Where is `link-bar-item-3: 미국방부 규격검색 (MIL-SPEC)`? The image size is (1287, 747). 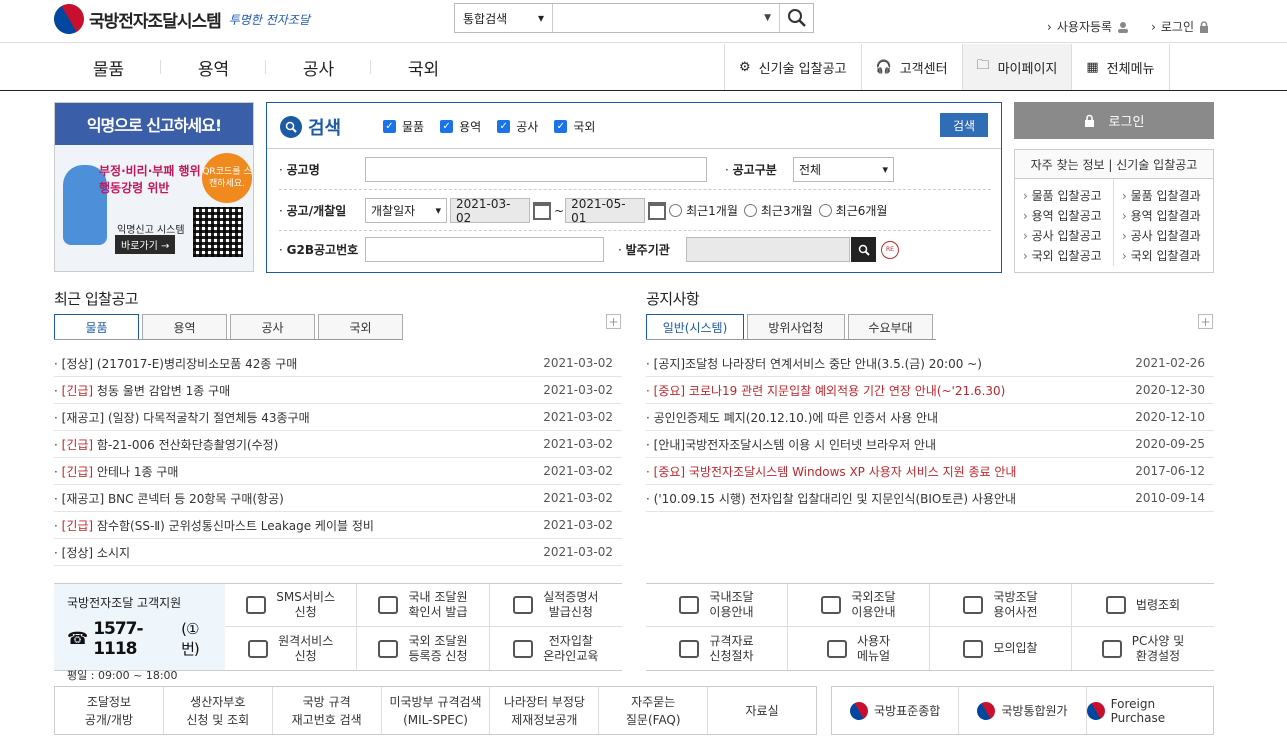 link-bar-item-3: 미국방부 규격검색 (MIL-SPEC) is located at coordinates (436, 710).